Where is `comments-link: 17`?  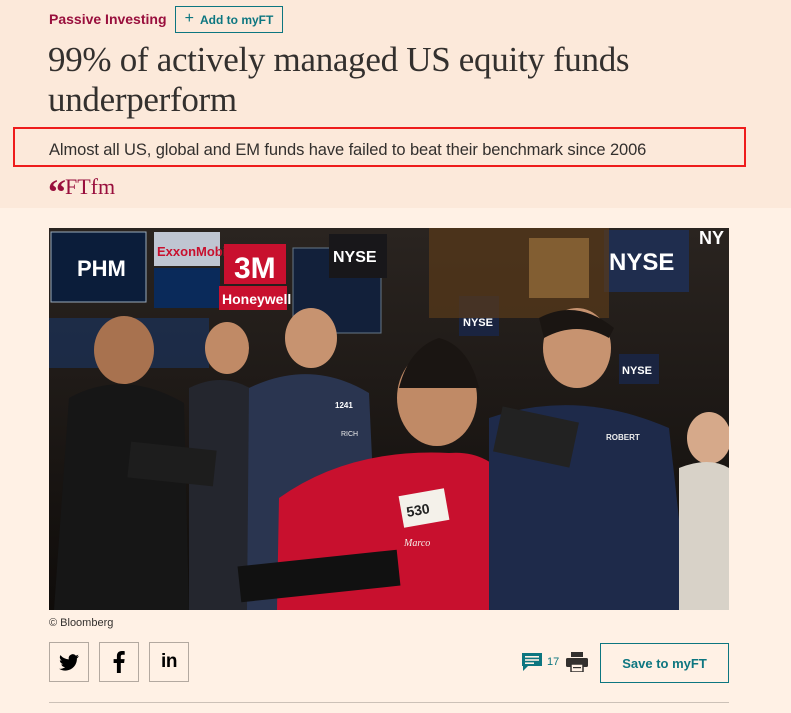
comments-link: 17 is located at coordinates (540, 662).